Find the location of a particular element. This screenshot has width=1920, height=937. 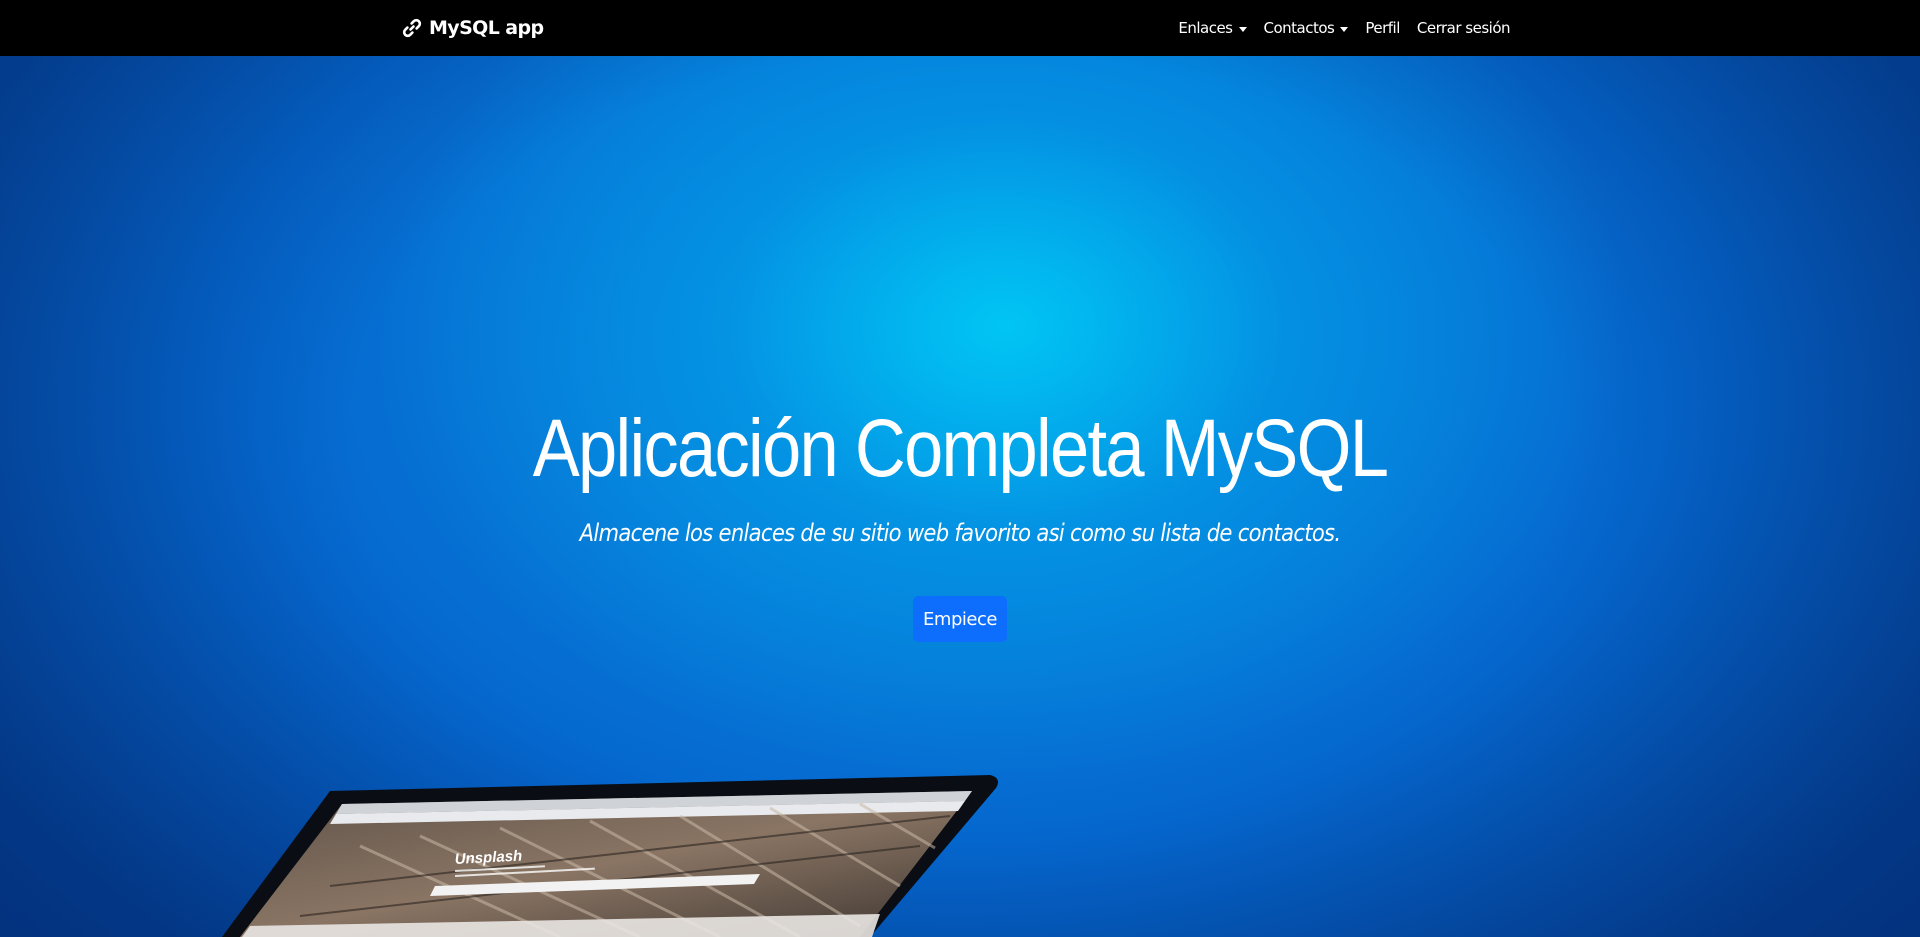

nav-item-contactos: Contactos is located at coordinates (1306, 28).